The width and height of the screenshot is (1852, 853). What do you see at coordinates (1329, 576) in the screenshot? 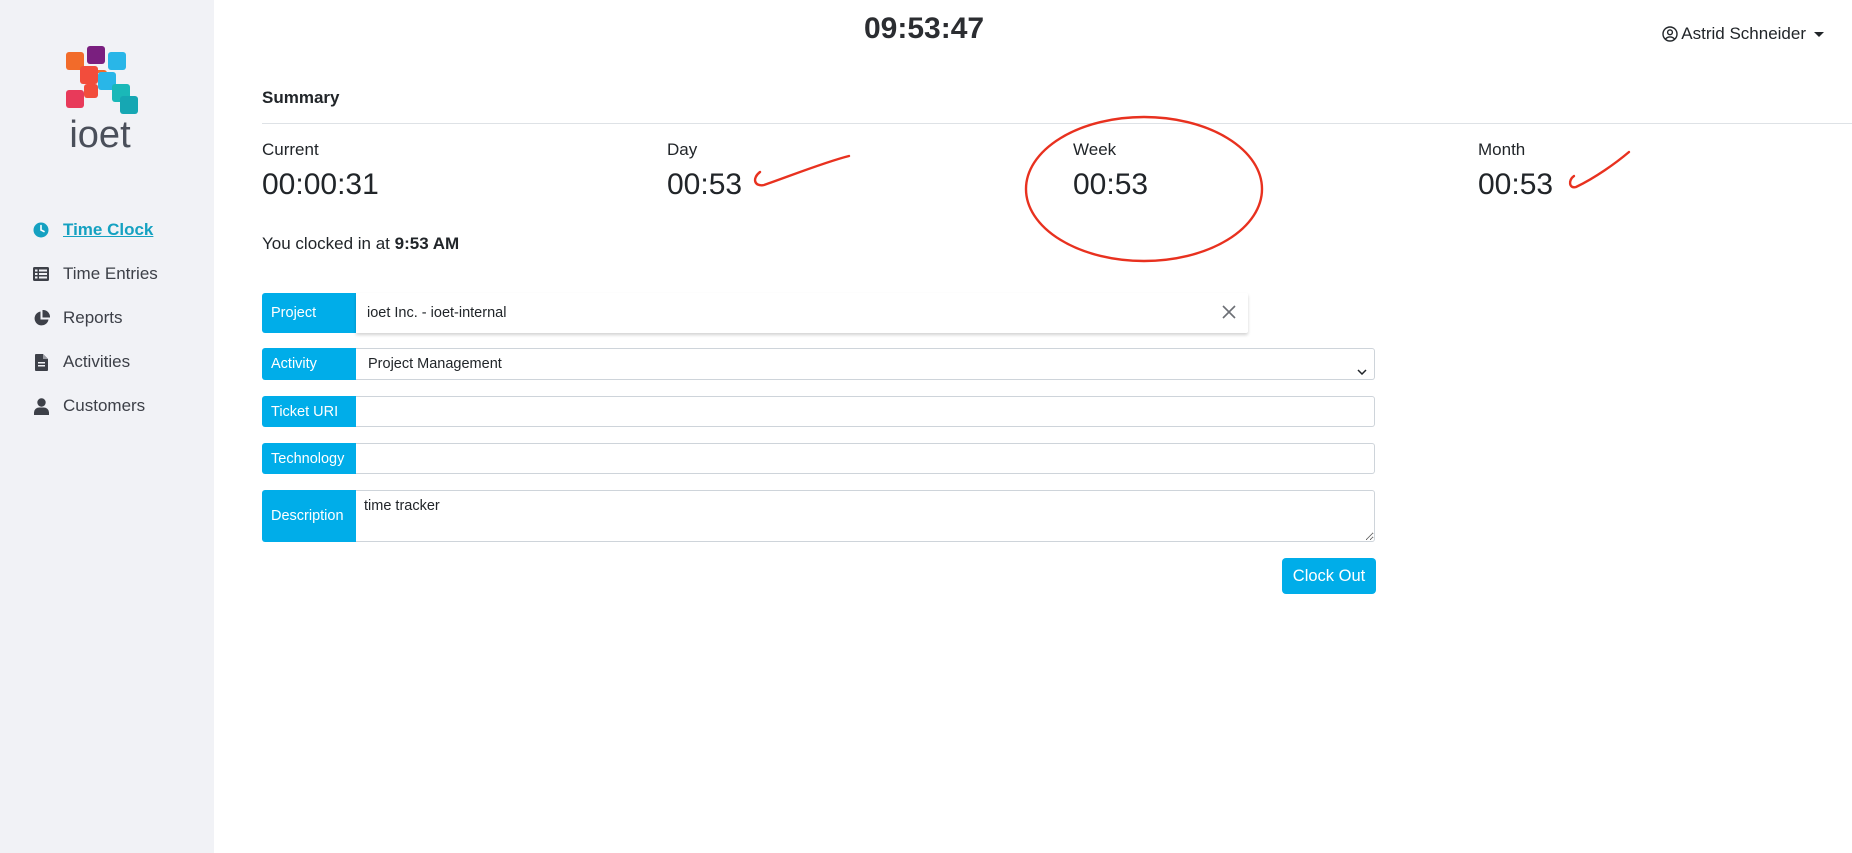
I see `clock-out-button: Clock Out` at bounding box center [1329, 576].